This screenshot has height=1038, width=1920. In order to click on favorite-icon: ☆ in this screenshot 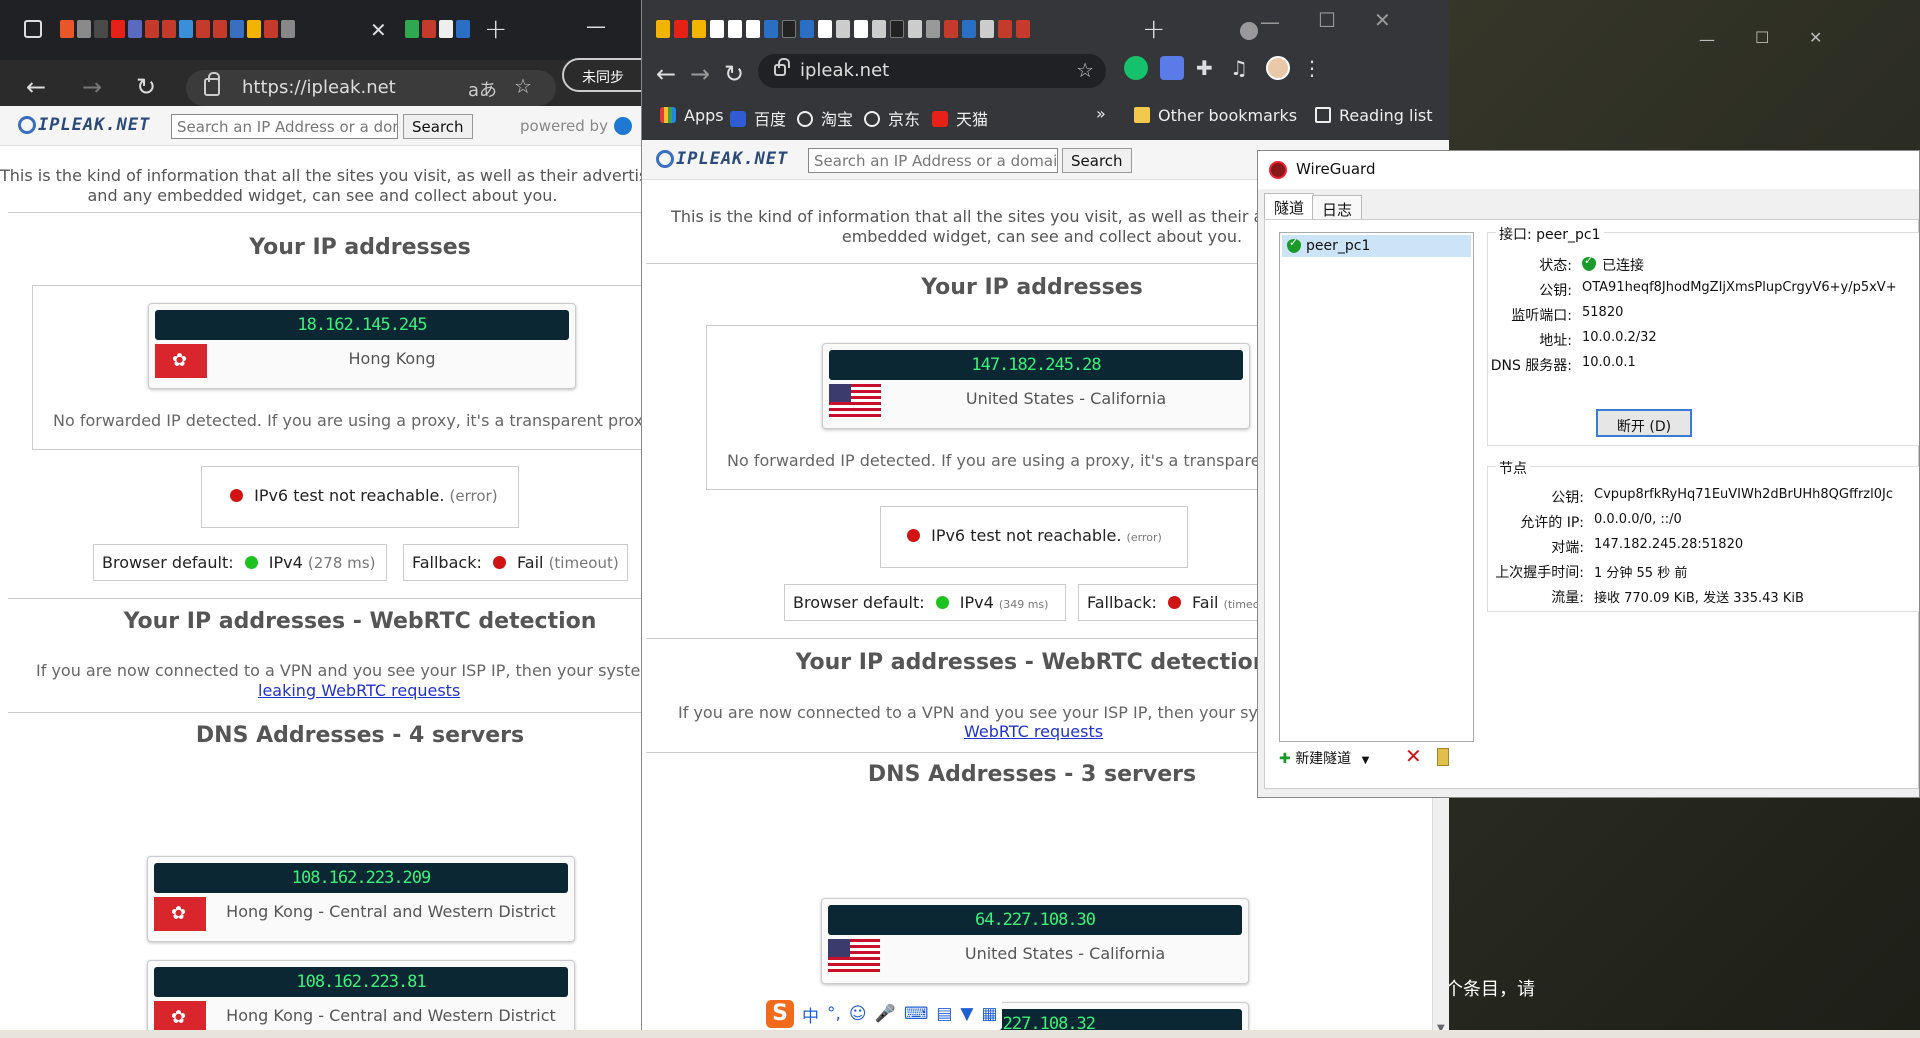, I will do `click(523, 86)`.